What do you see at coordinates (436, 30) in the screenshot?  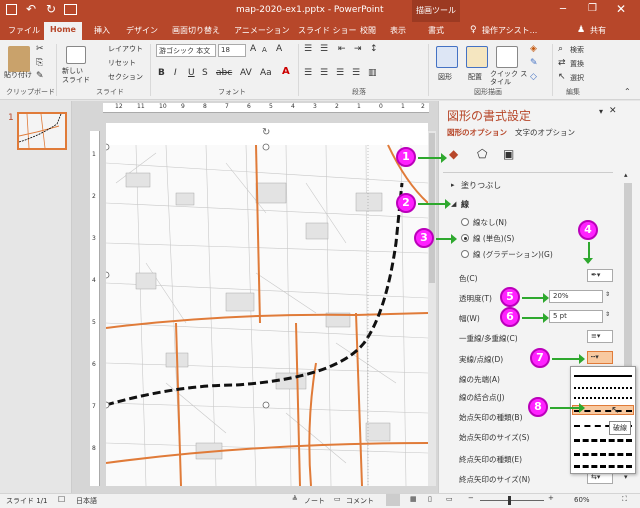 I see `tab-format: 書式` at bounding box center [436, 30].